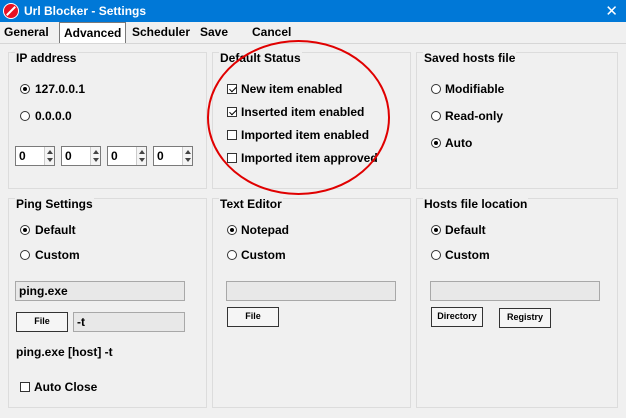  I want to click on imported-item-approved-label: Imported item approved, so click(309, 158).